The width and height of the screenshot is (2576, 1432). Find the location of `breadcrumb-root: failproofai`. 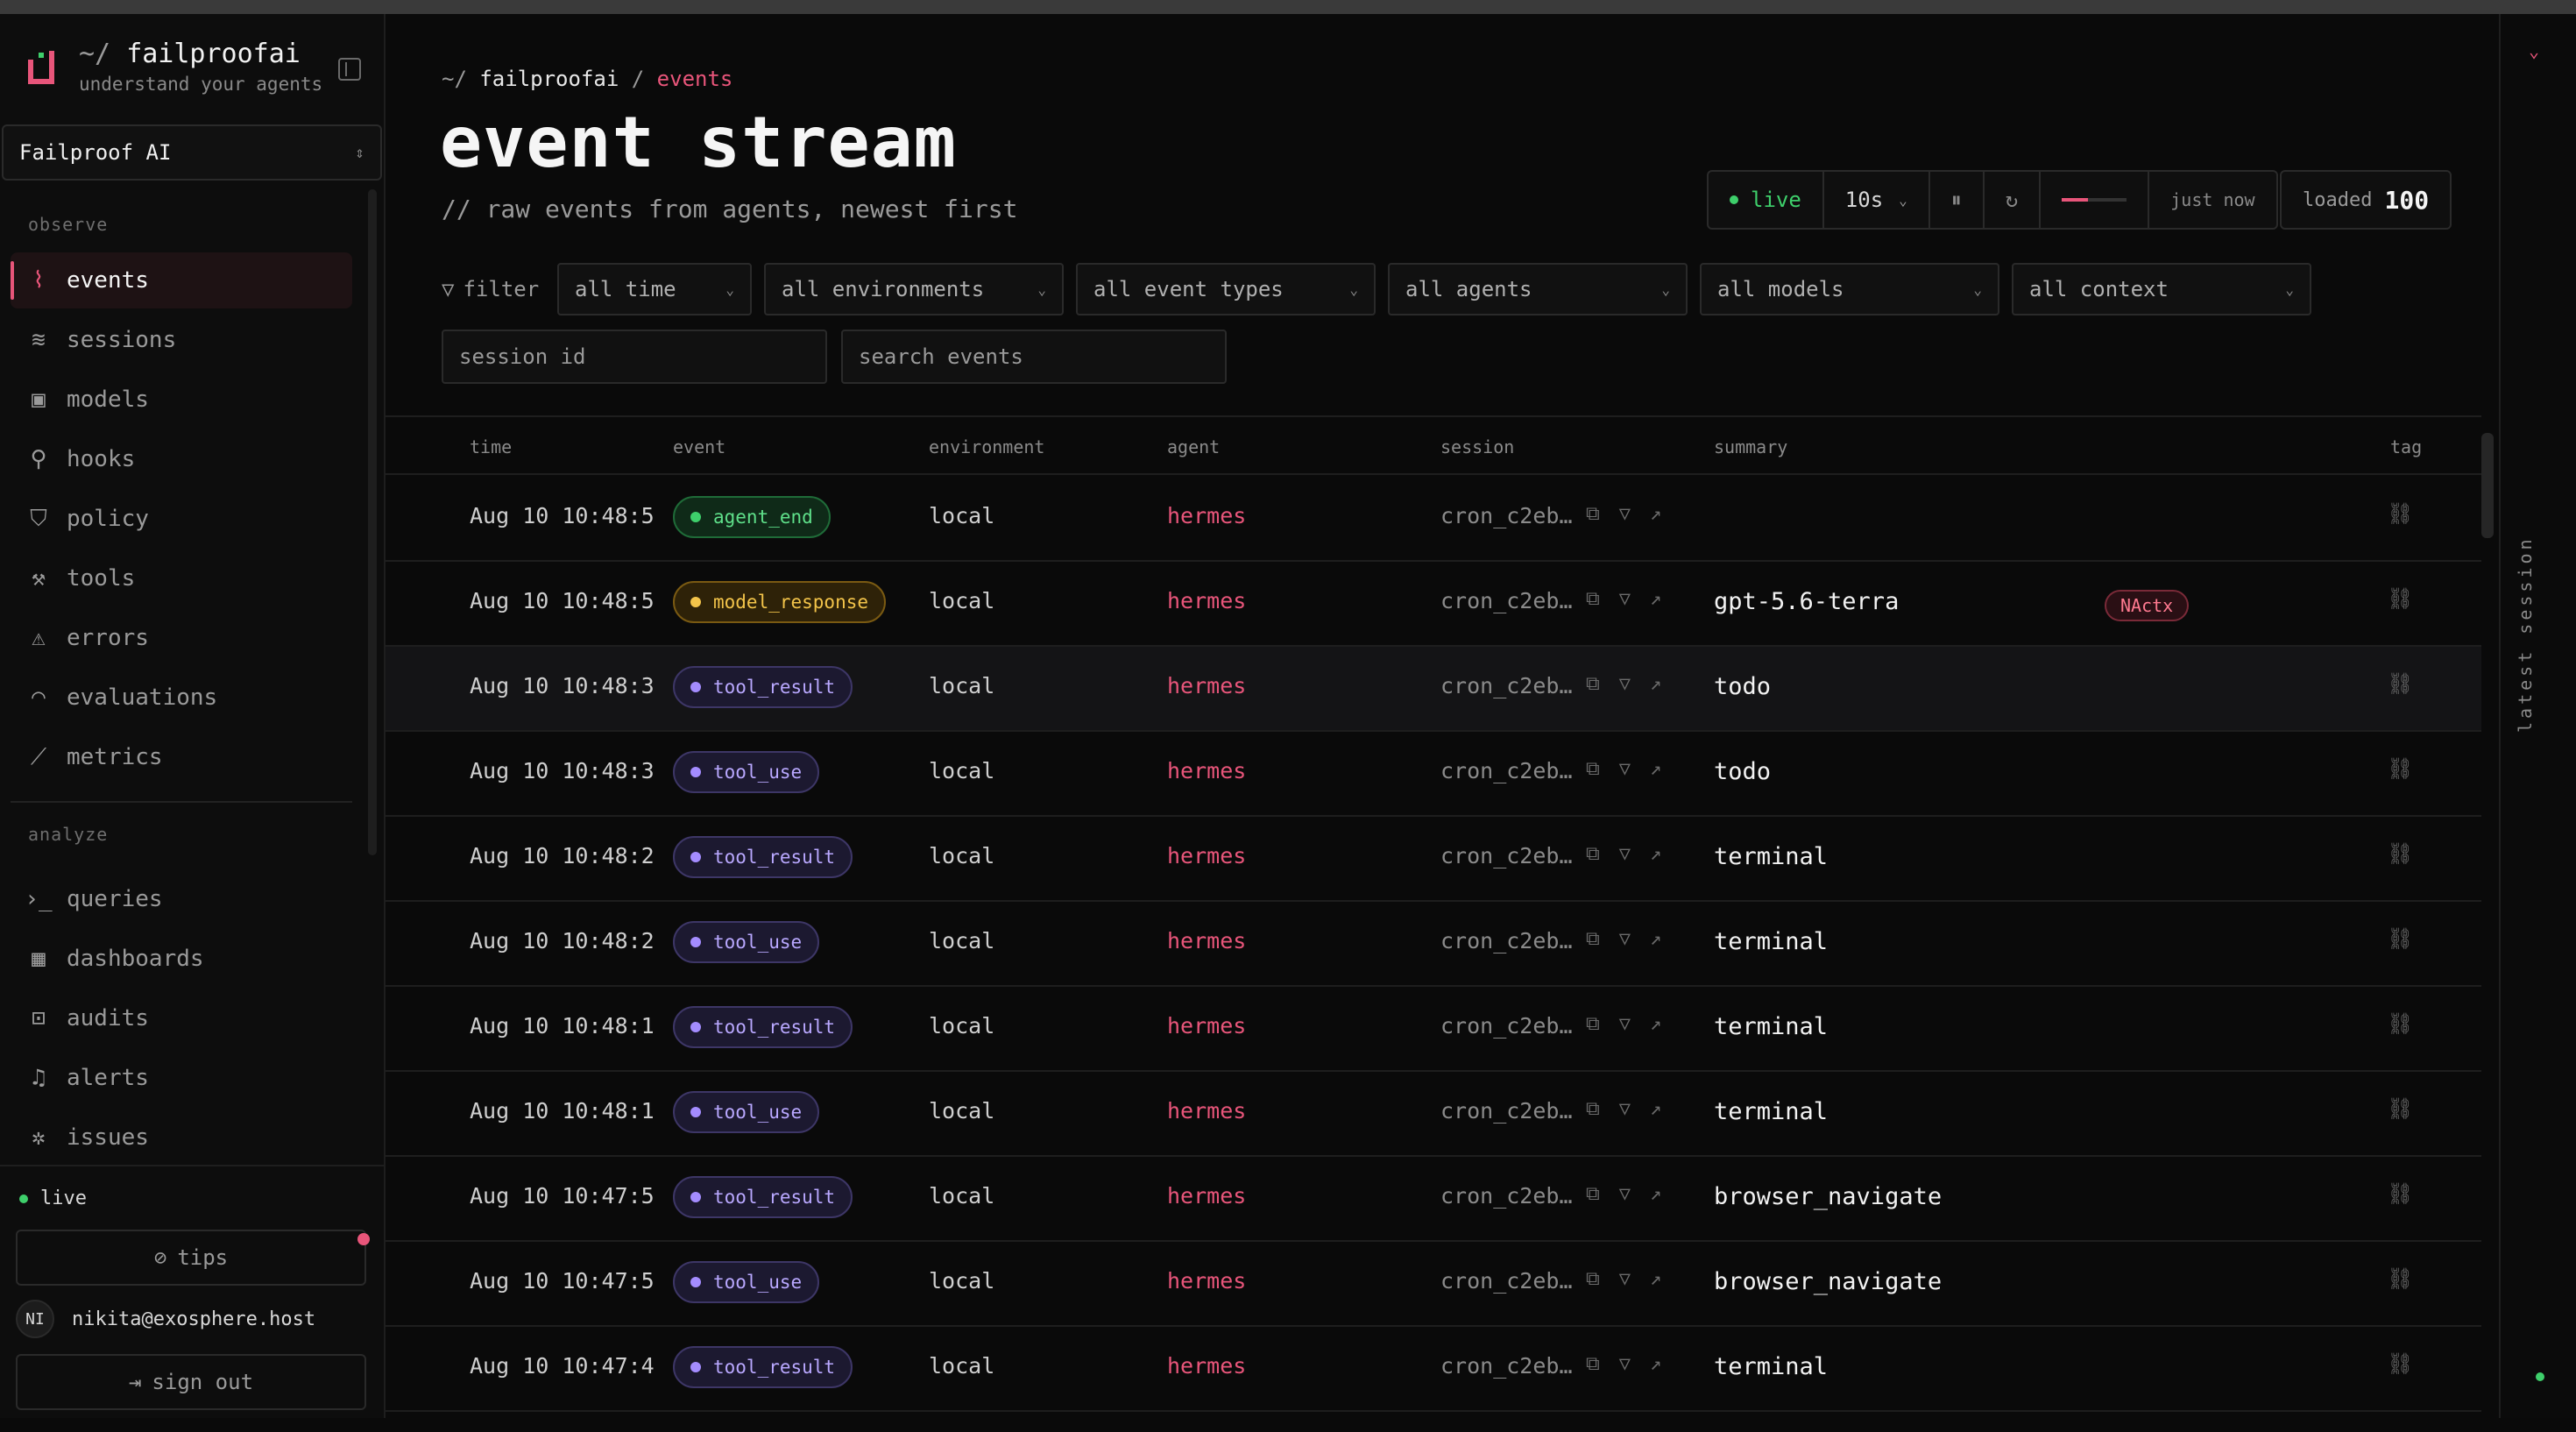

breadcrumb-root: failproofai is located at coordinates (549, 79).